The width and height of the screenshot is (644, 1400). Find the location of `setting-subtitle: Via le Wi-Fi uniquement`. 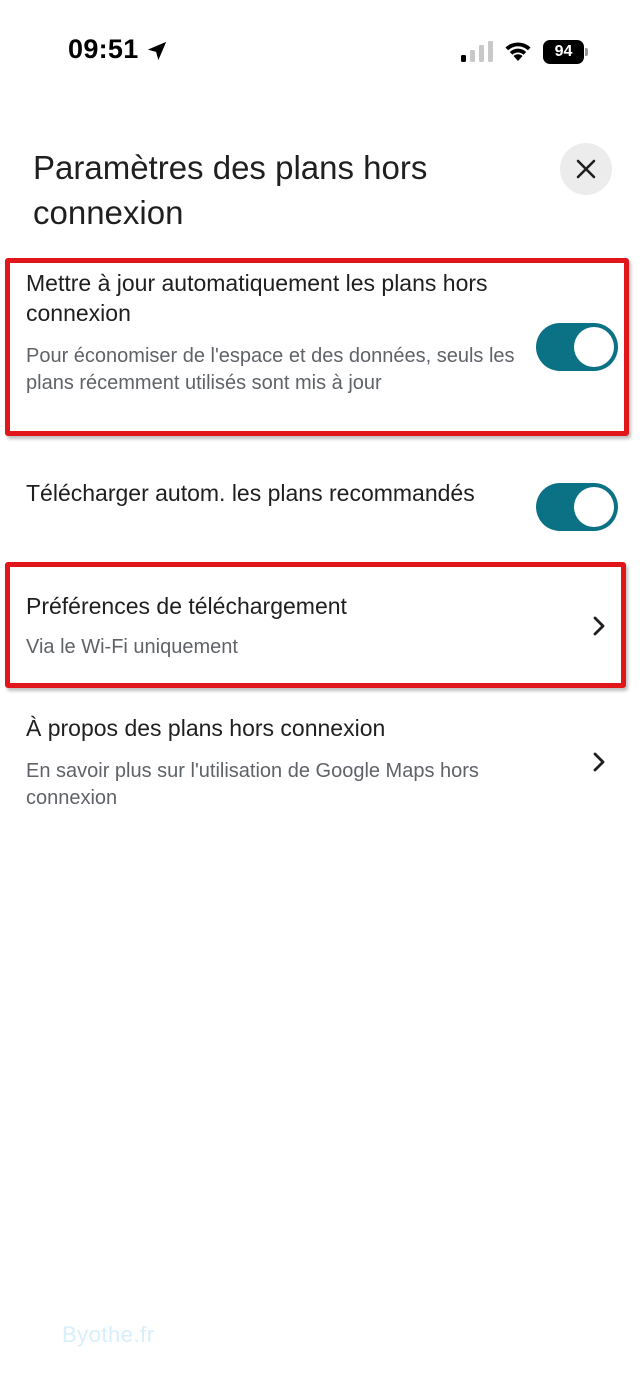

setting-subtitle: Via le Wi-Fi uniquement is located at coordinates (132, 647).